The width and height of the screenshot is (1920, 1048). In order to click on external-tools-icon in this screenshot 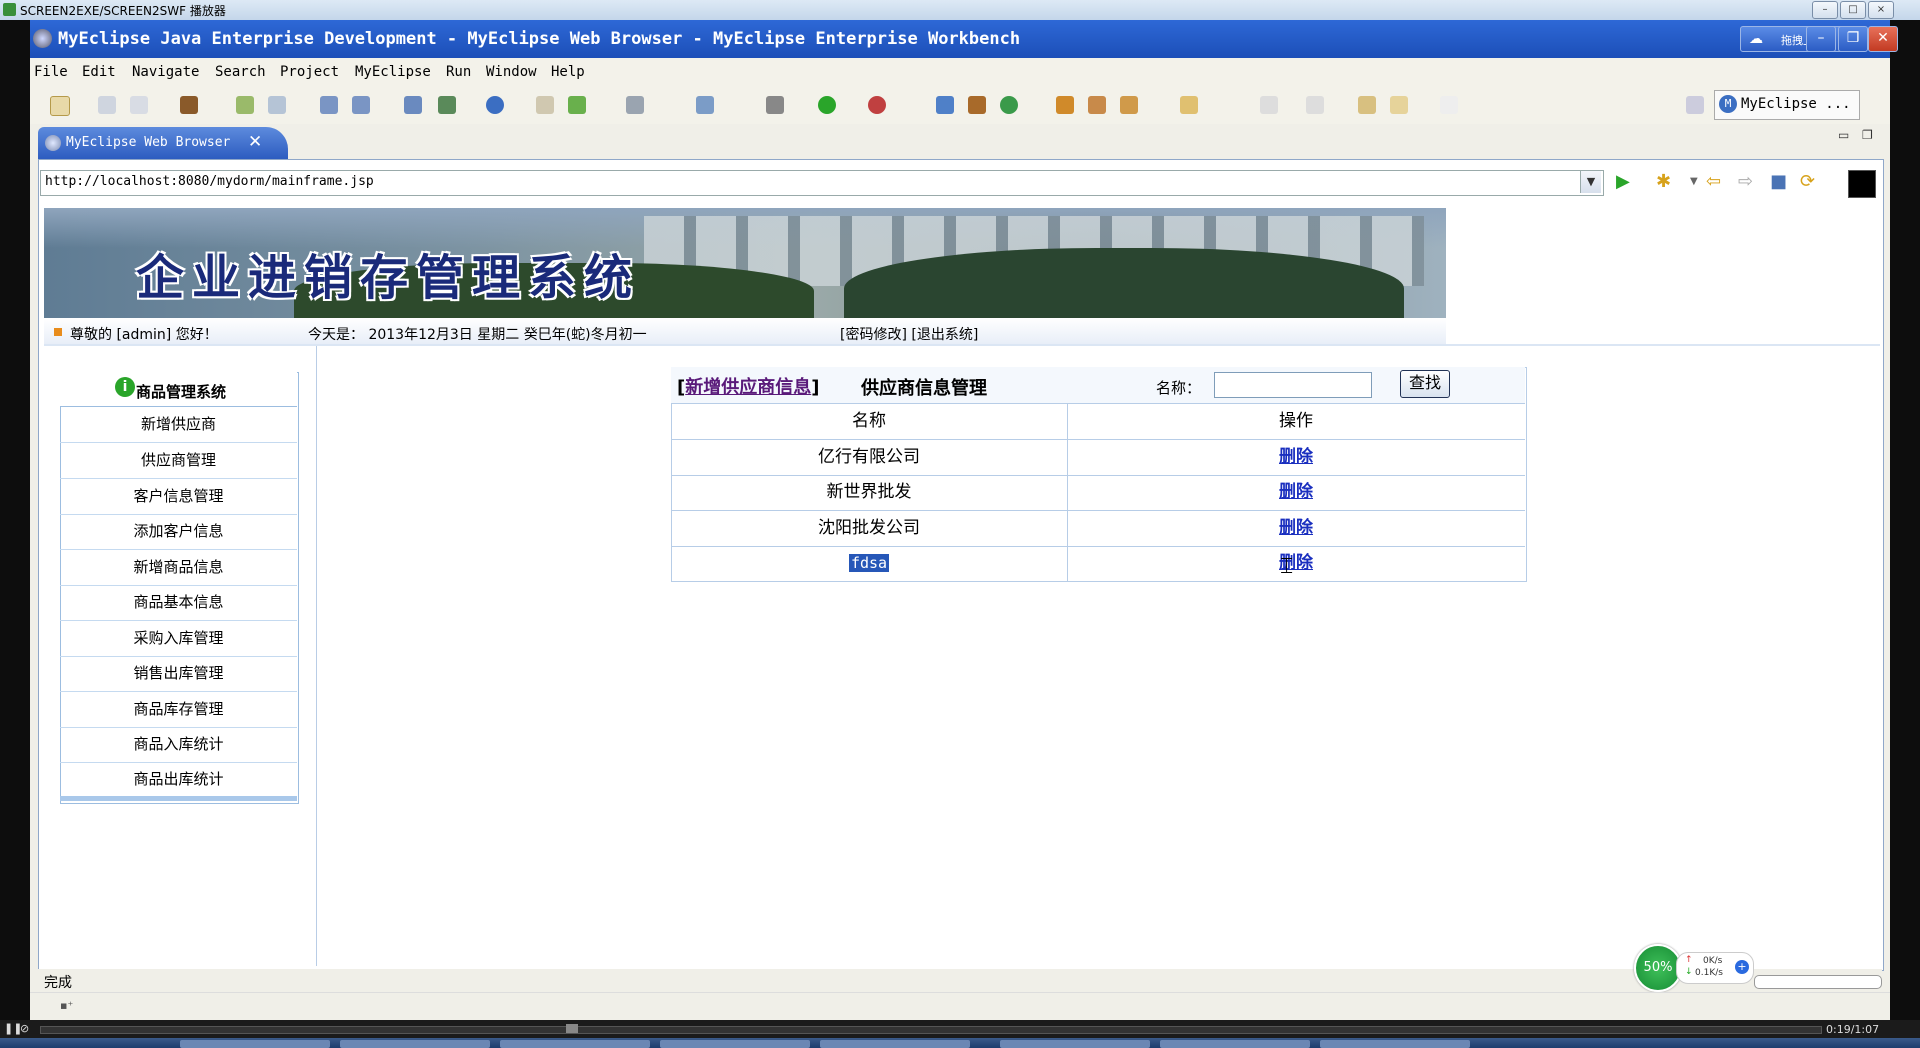, I will do `click(877, 105)`.